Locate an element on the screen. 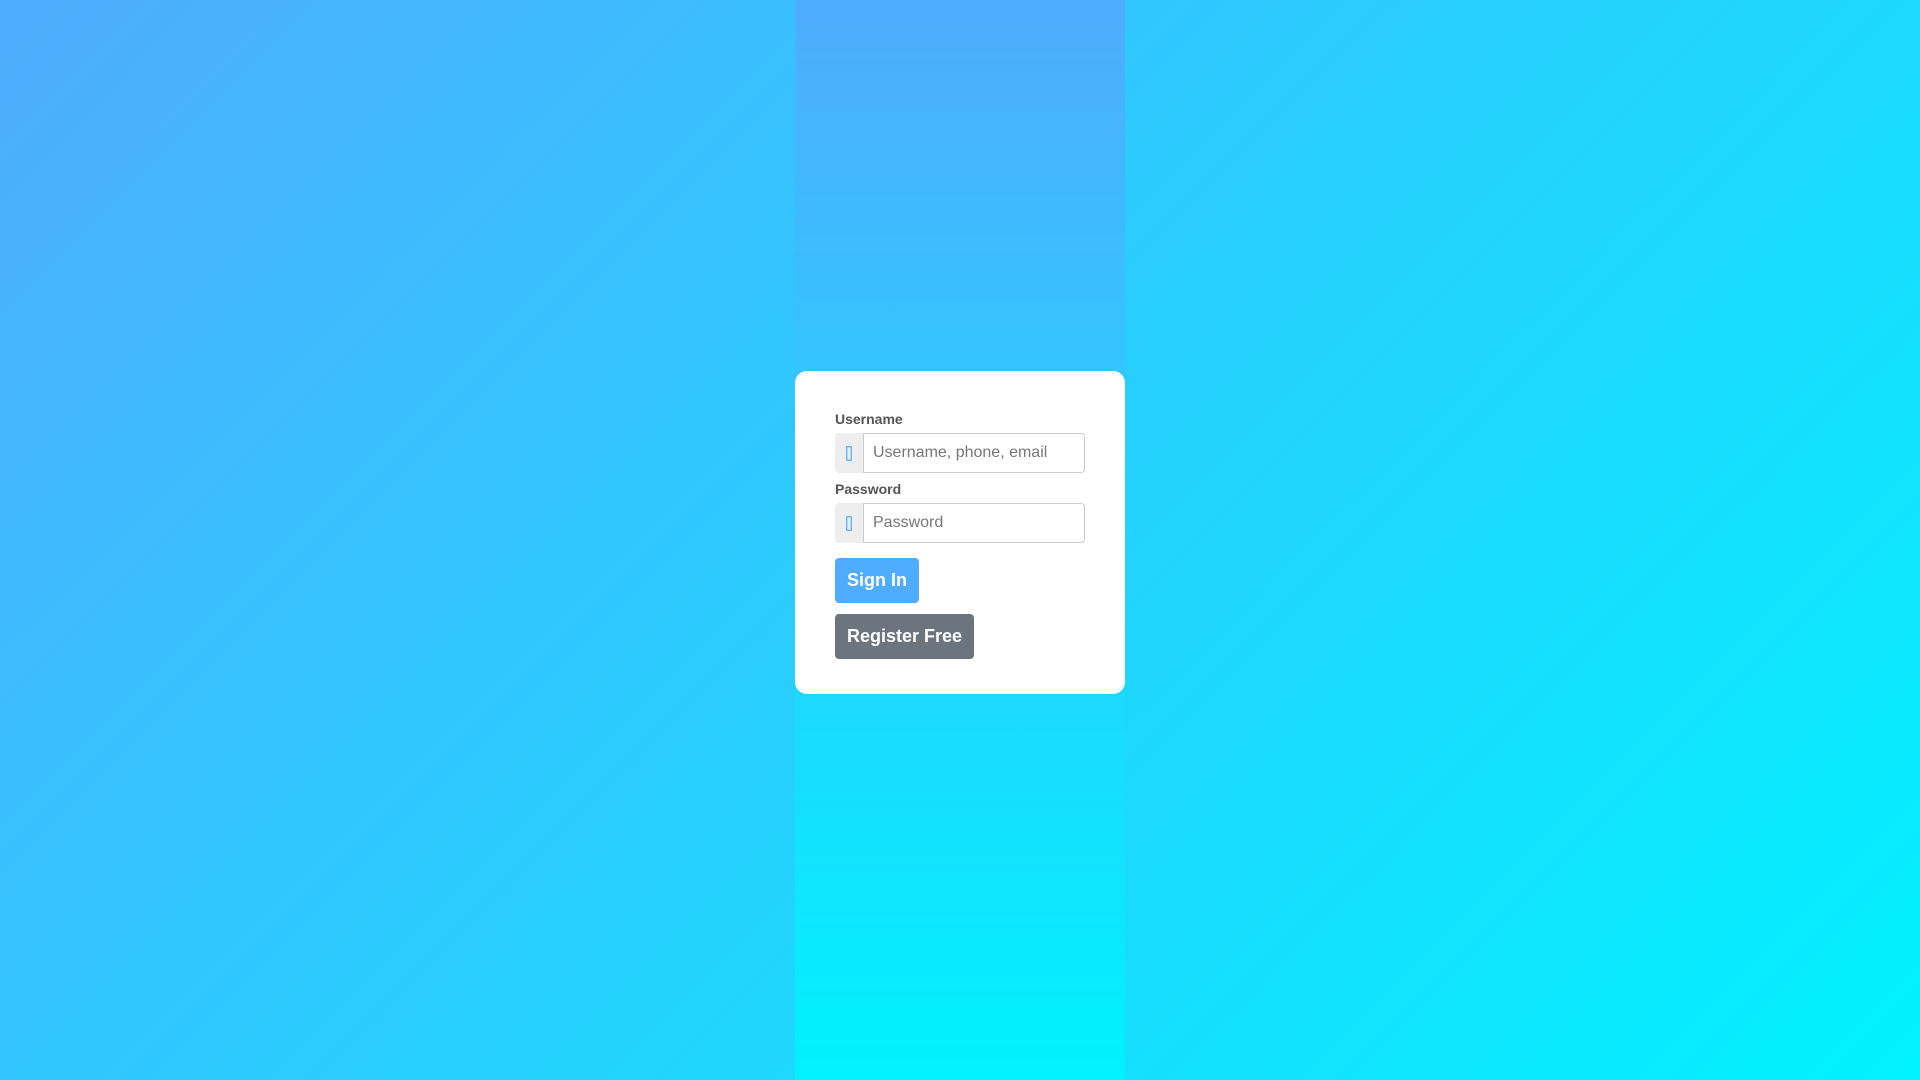 The image size is (1920, 1080). login-card: Username Password Sign In Register Free is located at coordinates (960, 532).